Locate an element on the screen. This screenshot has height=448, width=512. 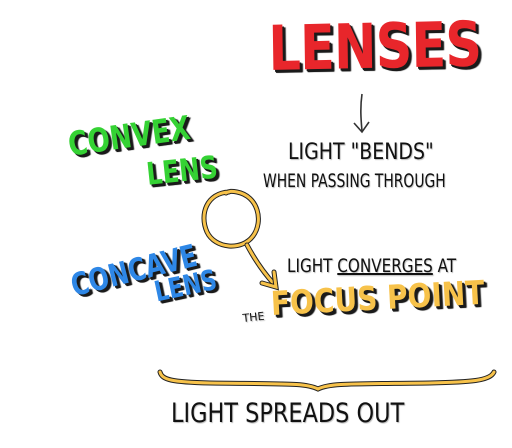
bends-text-line2: When Passing Through is located at coordinates (354, 181).